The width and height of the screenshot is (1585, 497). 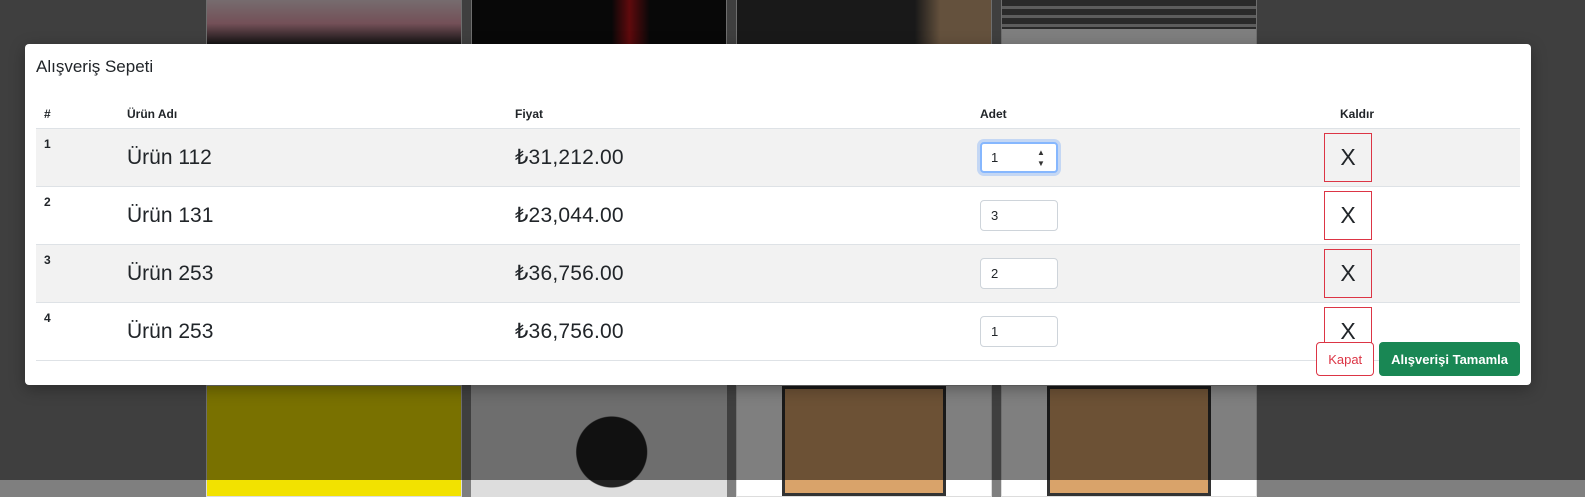 I want to click on table-header-row: # Ürün Adı Fiyat Adet Kaldır, so click(x=778, y=114).